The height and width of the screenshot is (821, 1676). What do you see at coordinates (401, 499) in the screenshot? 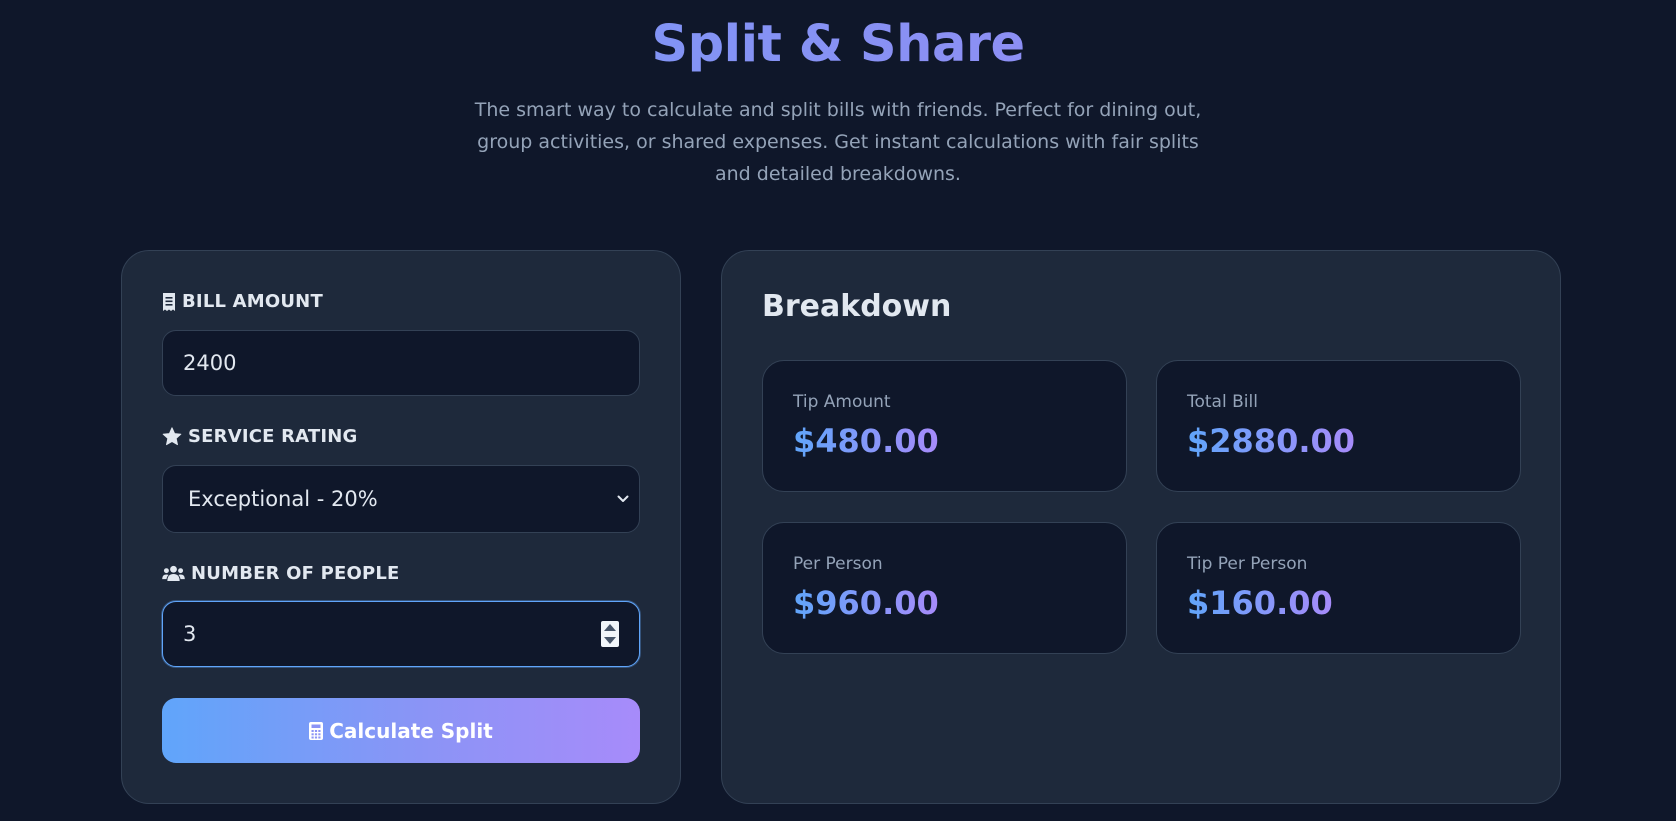
I see `service-rating-select: Exceptional - 20%` at bounding box center [401, 499].